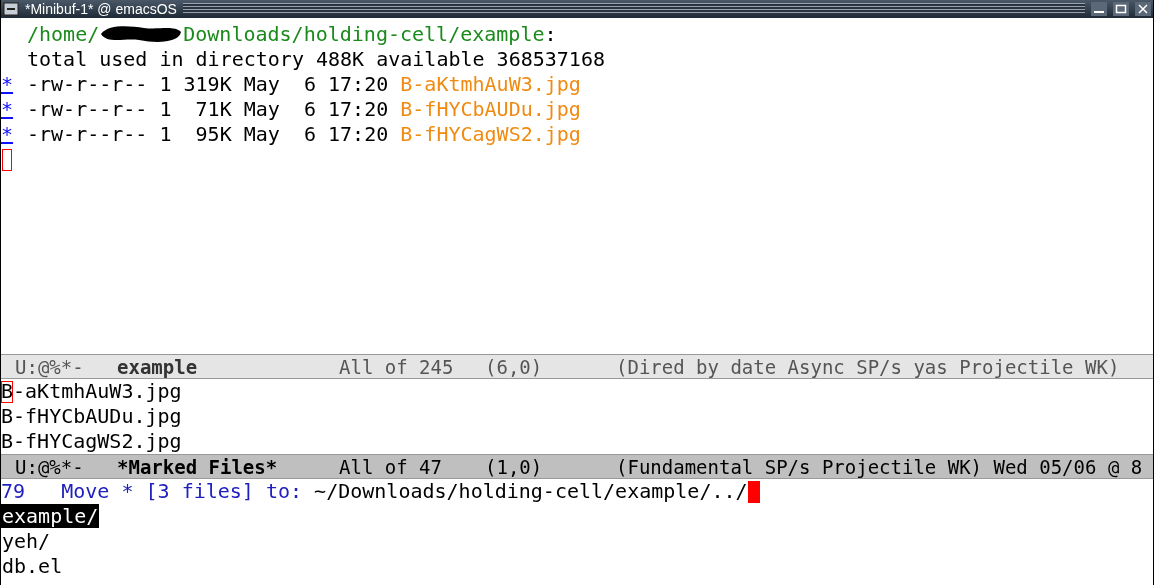 This screenshot has height=585, width=1154. Describe the element at coordinates (32, 566) in the screenshot. I see `completion-candidate: db.el` at that location.